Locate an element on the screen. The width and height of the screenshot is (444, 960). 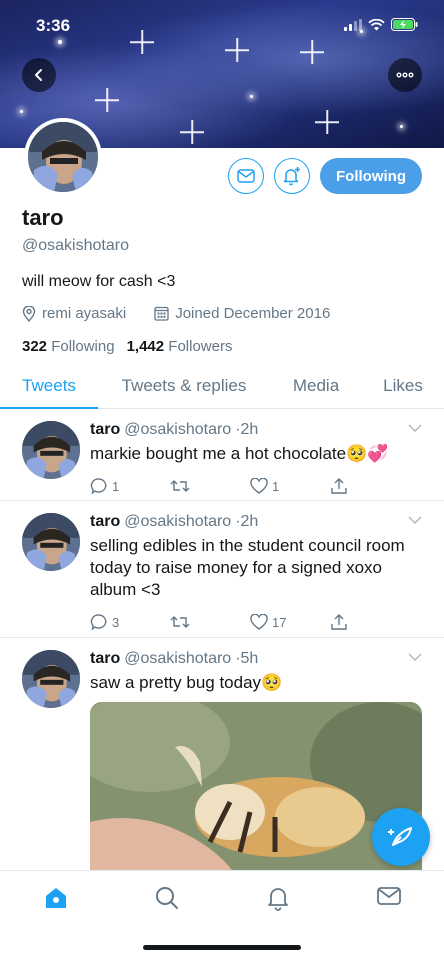
nav-messages is located at coordinates (389, 900).